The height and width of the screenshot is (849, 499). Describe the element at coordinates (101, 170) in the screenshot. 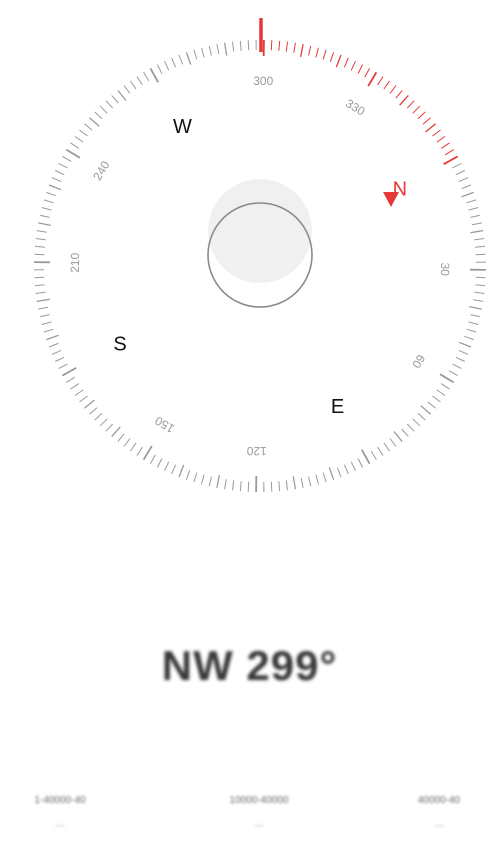

I see `degree-label-240: 240` at that location.